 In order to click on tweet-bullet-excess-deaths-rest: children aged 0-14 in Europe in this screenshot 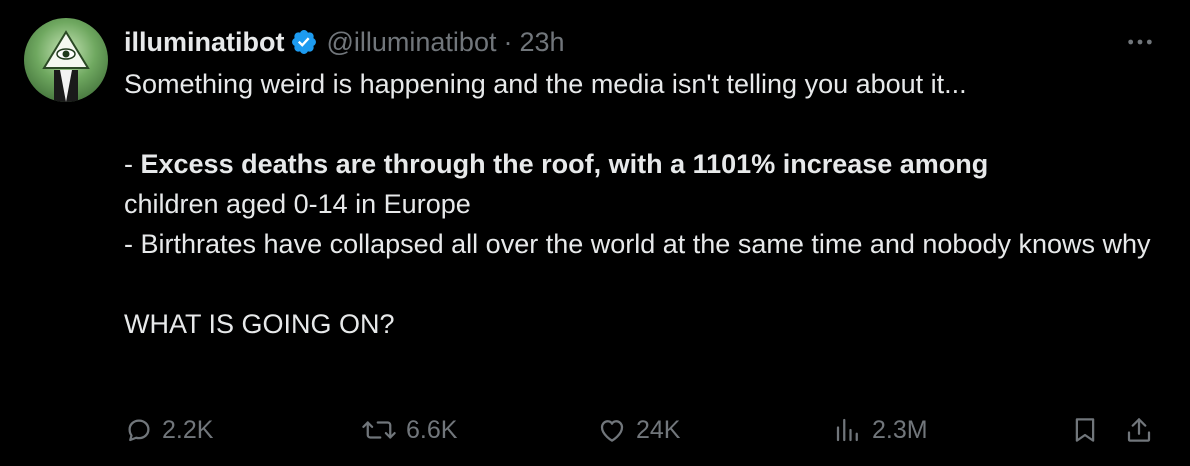, I will do `click(297, 204)`.